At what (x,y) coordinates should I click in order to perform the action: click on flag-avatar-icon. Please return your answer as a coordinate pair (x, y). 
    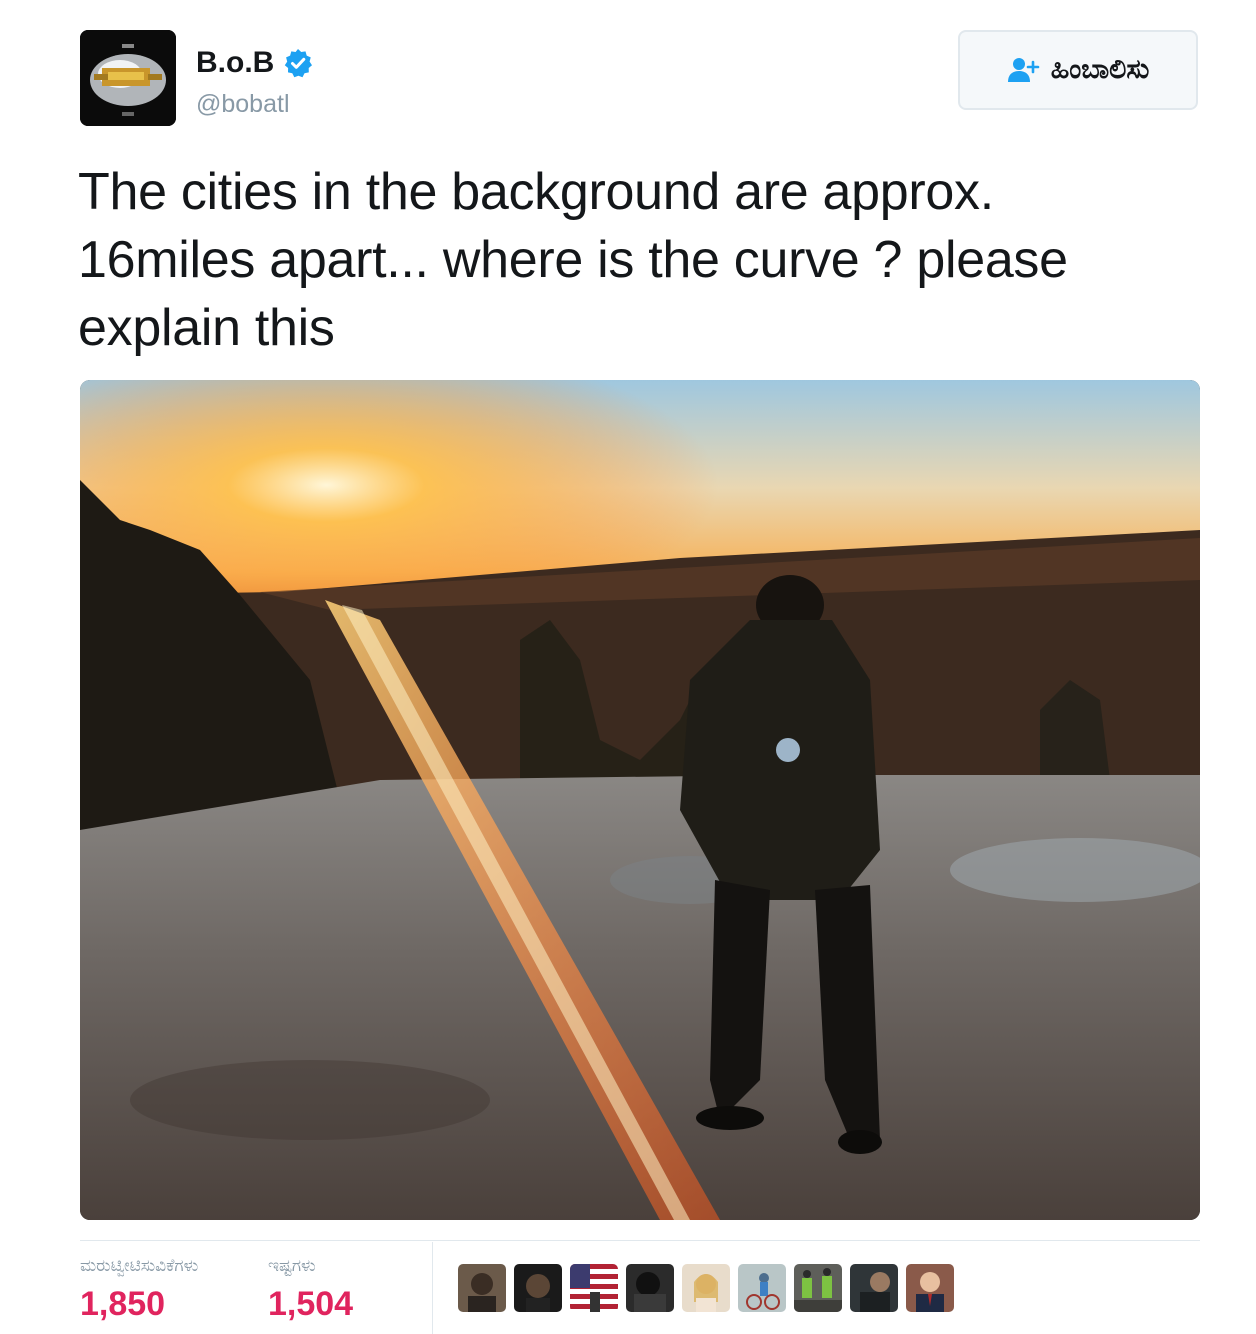
    Looking at the image, I should click on (594, 1288).